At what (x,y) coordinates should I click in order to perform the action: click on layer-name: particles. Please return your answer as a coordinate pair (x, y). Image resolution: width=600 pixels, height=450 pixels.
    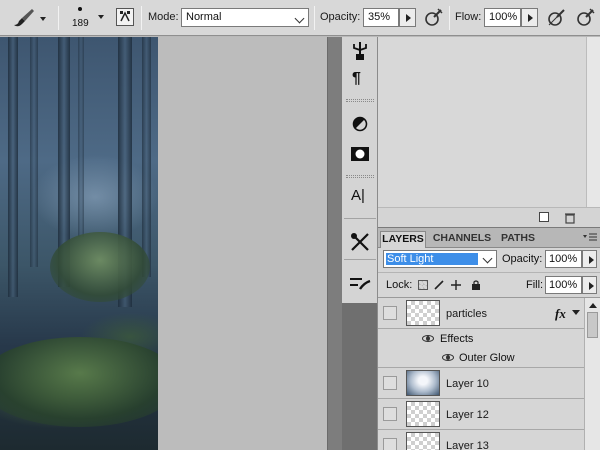
    Looking at the image, I should click on (466, 314).